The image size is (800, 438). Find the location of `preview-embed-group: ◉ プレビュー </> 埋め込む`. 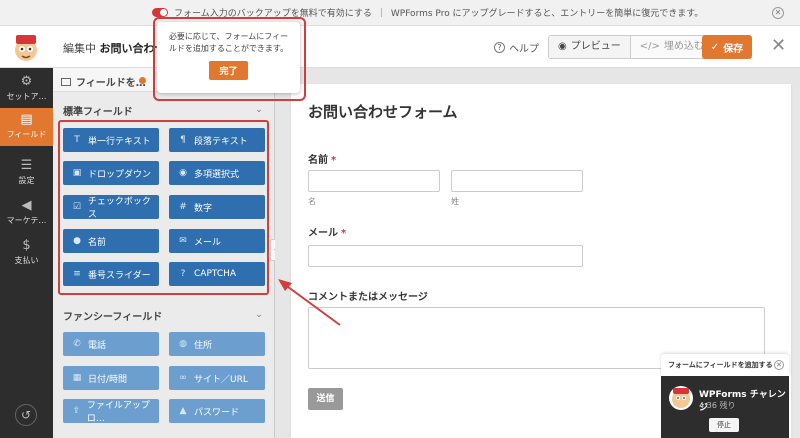

preview-embed-group: ◉ プレビュー </> 埋め込む is located at coordinates (631, 47).